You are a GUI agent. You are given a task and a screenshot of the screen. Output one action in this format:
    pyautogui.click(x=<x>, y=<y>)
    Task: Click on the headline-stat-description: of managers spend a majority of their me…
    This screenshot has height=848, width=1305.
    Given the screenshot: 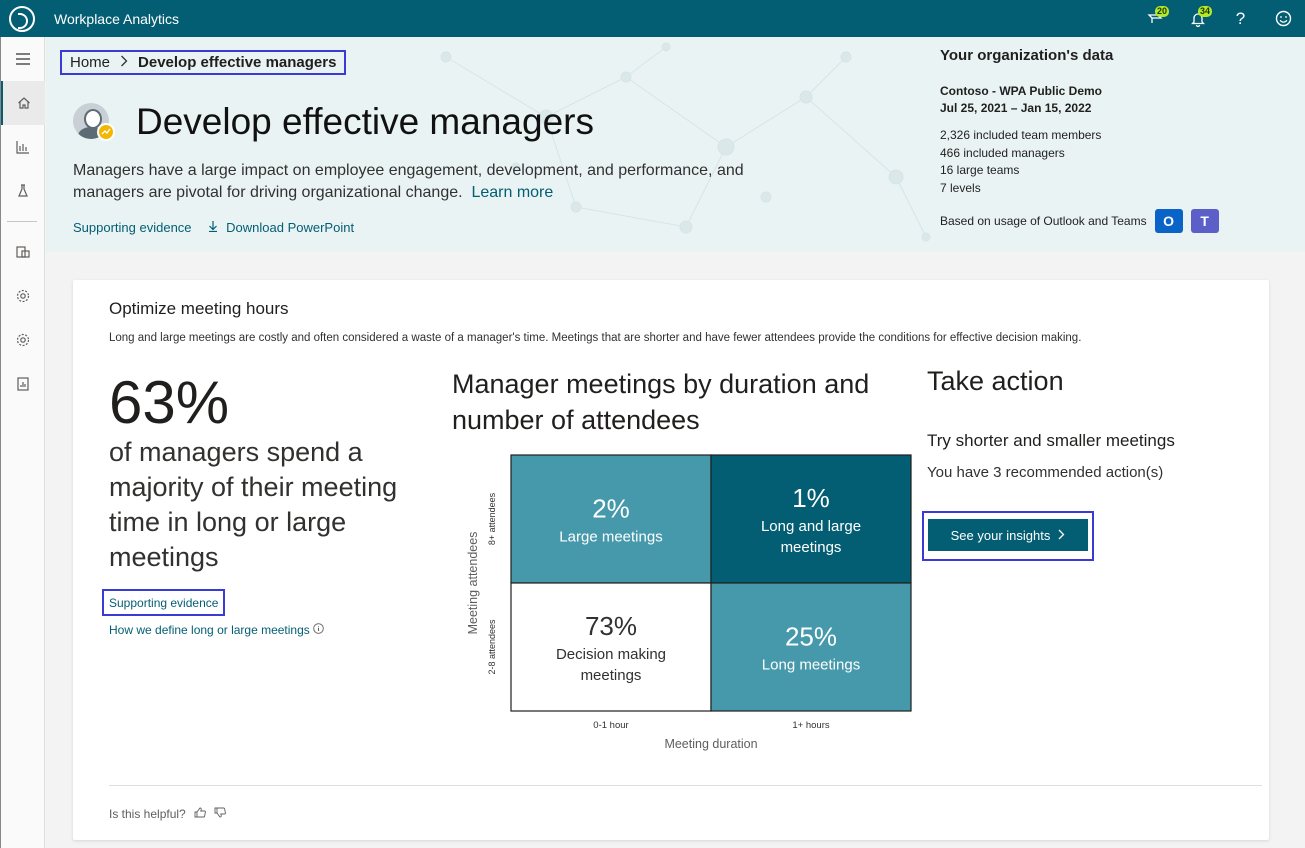 What is the action you would take?
    pyautogui.click(x=253, y=504)
    